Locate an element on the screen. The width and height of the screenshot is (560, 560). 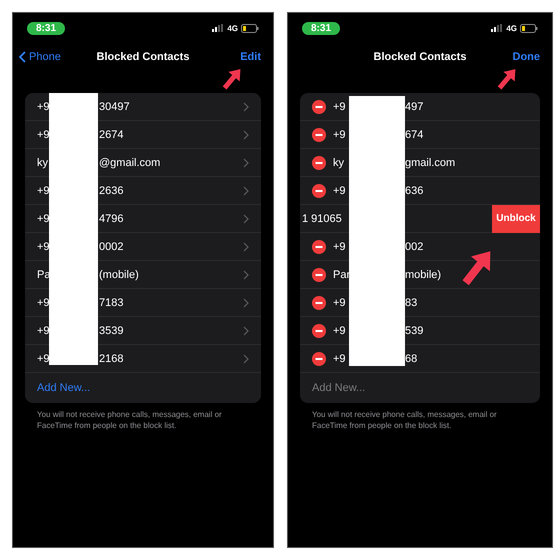
chevron-left-icon is located at coordinates (22, 57).